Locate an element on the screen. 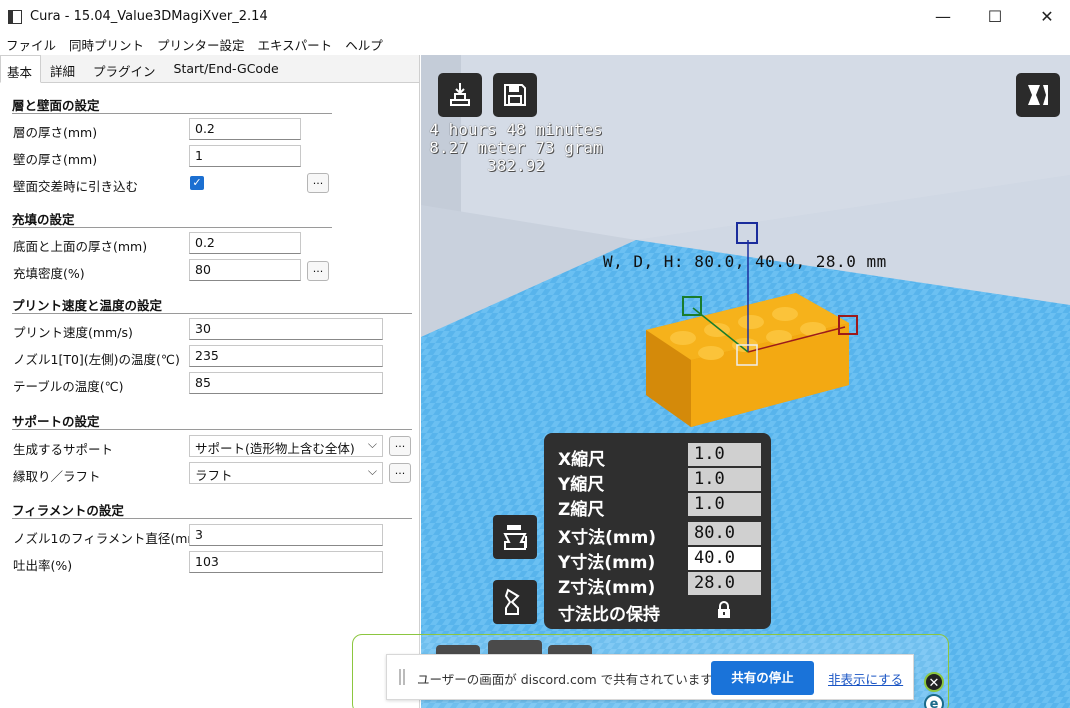  top-bottom-input: 0.2 is located at coordinates (245, 243).